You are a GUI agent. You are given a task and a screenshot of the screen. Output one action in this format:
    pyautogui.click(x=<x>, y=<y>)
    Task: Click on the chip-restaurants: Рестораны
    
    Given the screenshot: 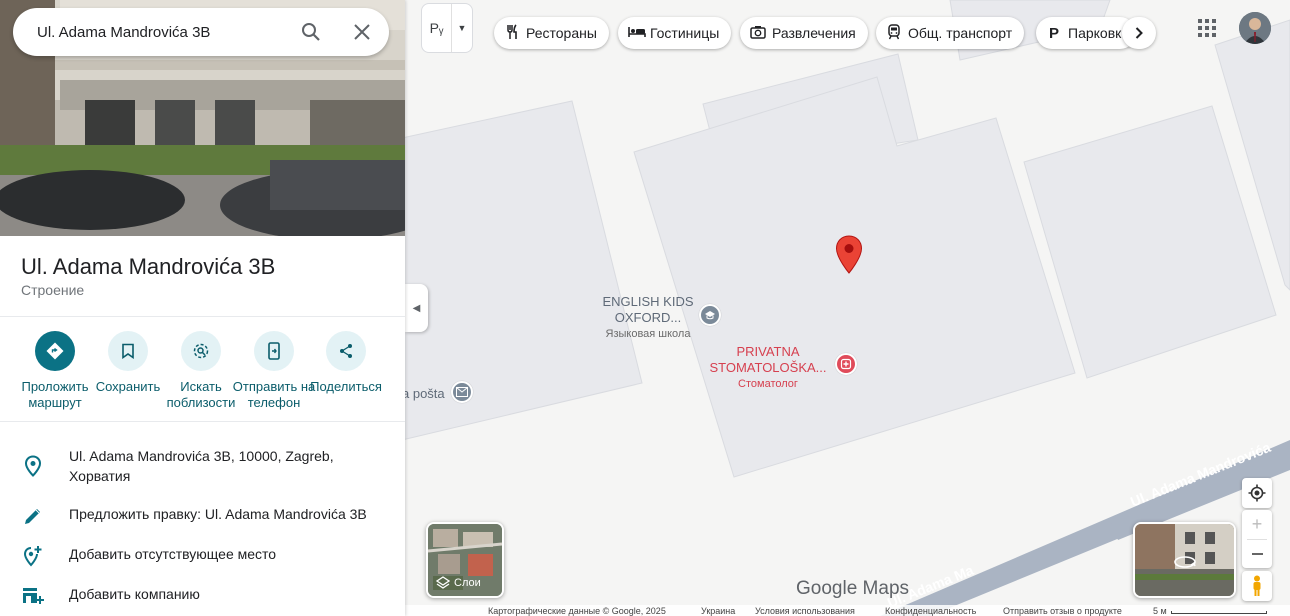 What is the action you would take?
    pyautogui.click(x=551, y=33)
    